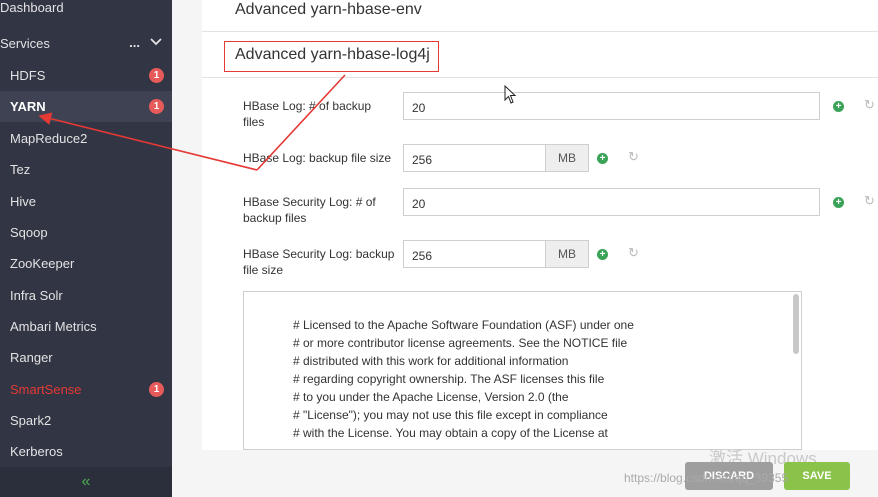 Image resolution: width=878 pixels, height=497 pixels. I want to click on chevron-down-icon, so click(156, 42).